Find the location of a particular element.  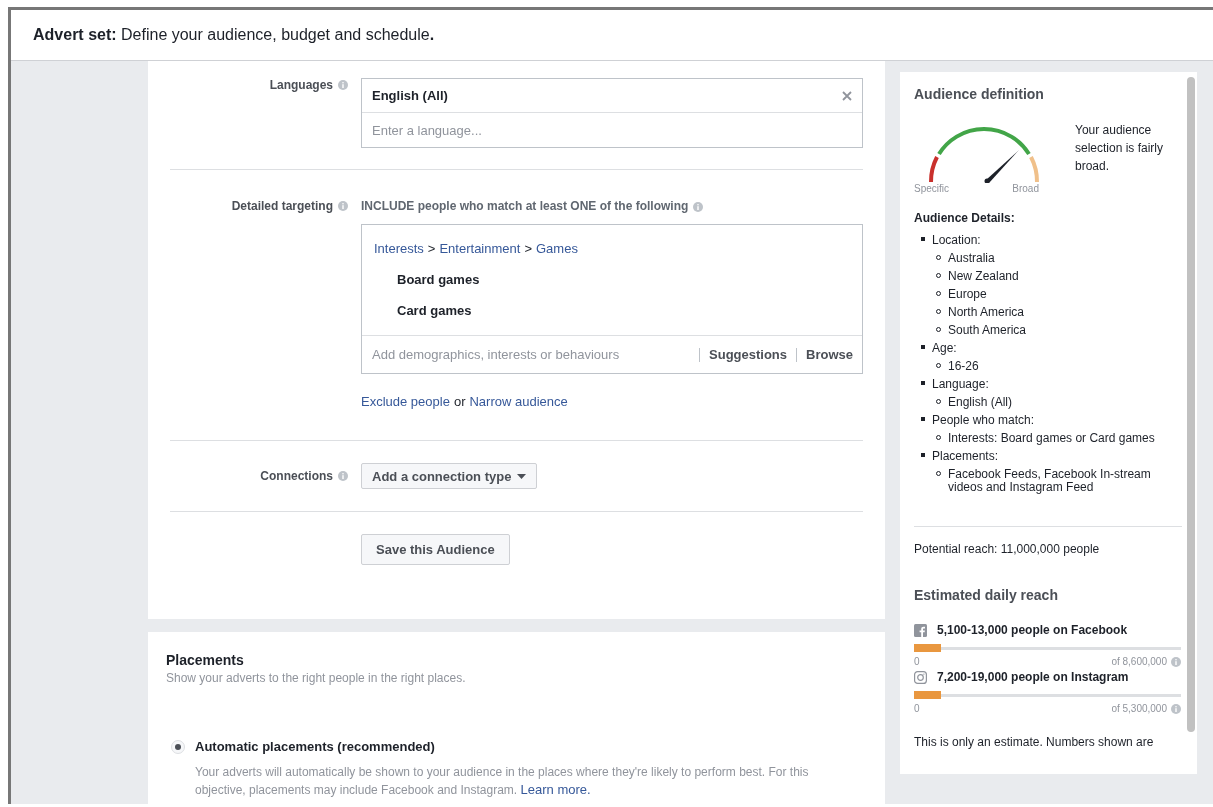

window-title: Advert set: Define your audience, budget and schedule. is located at coordinates (234, 35).